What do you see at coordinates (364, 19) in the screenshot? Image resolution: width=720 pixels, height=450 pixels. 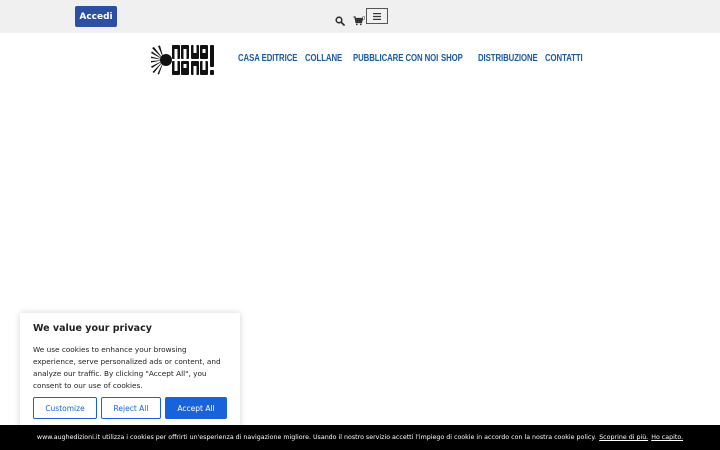 I see `cart-count-badge: 0` at bounding box center [364, 19].